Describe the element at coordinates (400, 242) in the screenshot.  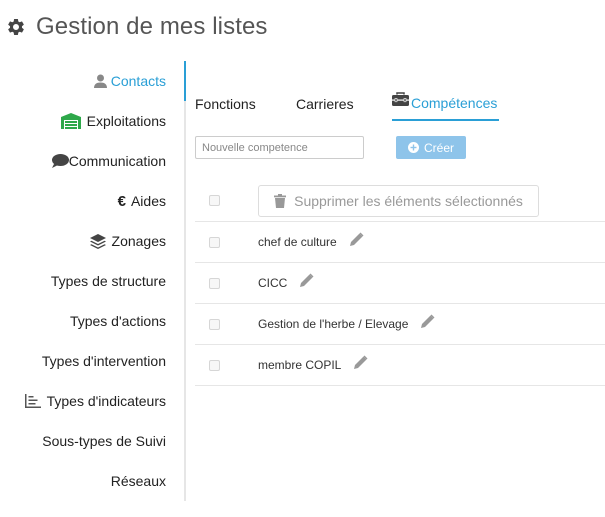
I see `table-row: chef de culture` at that location.